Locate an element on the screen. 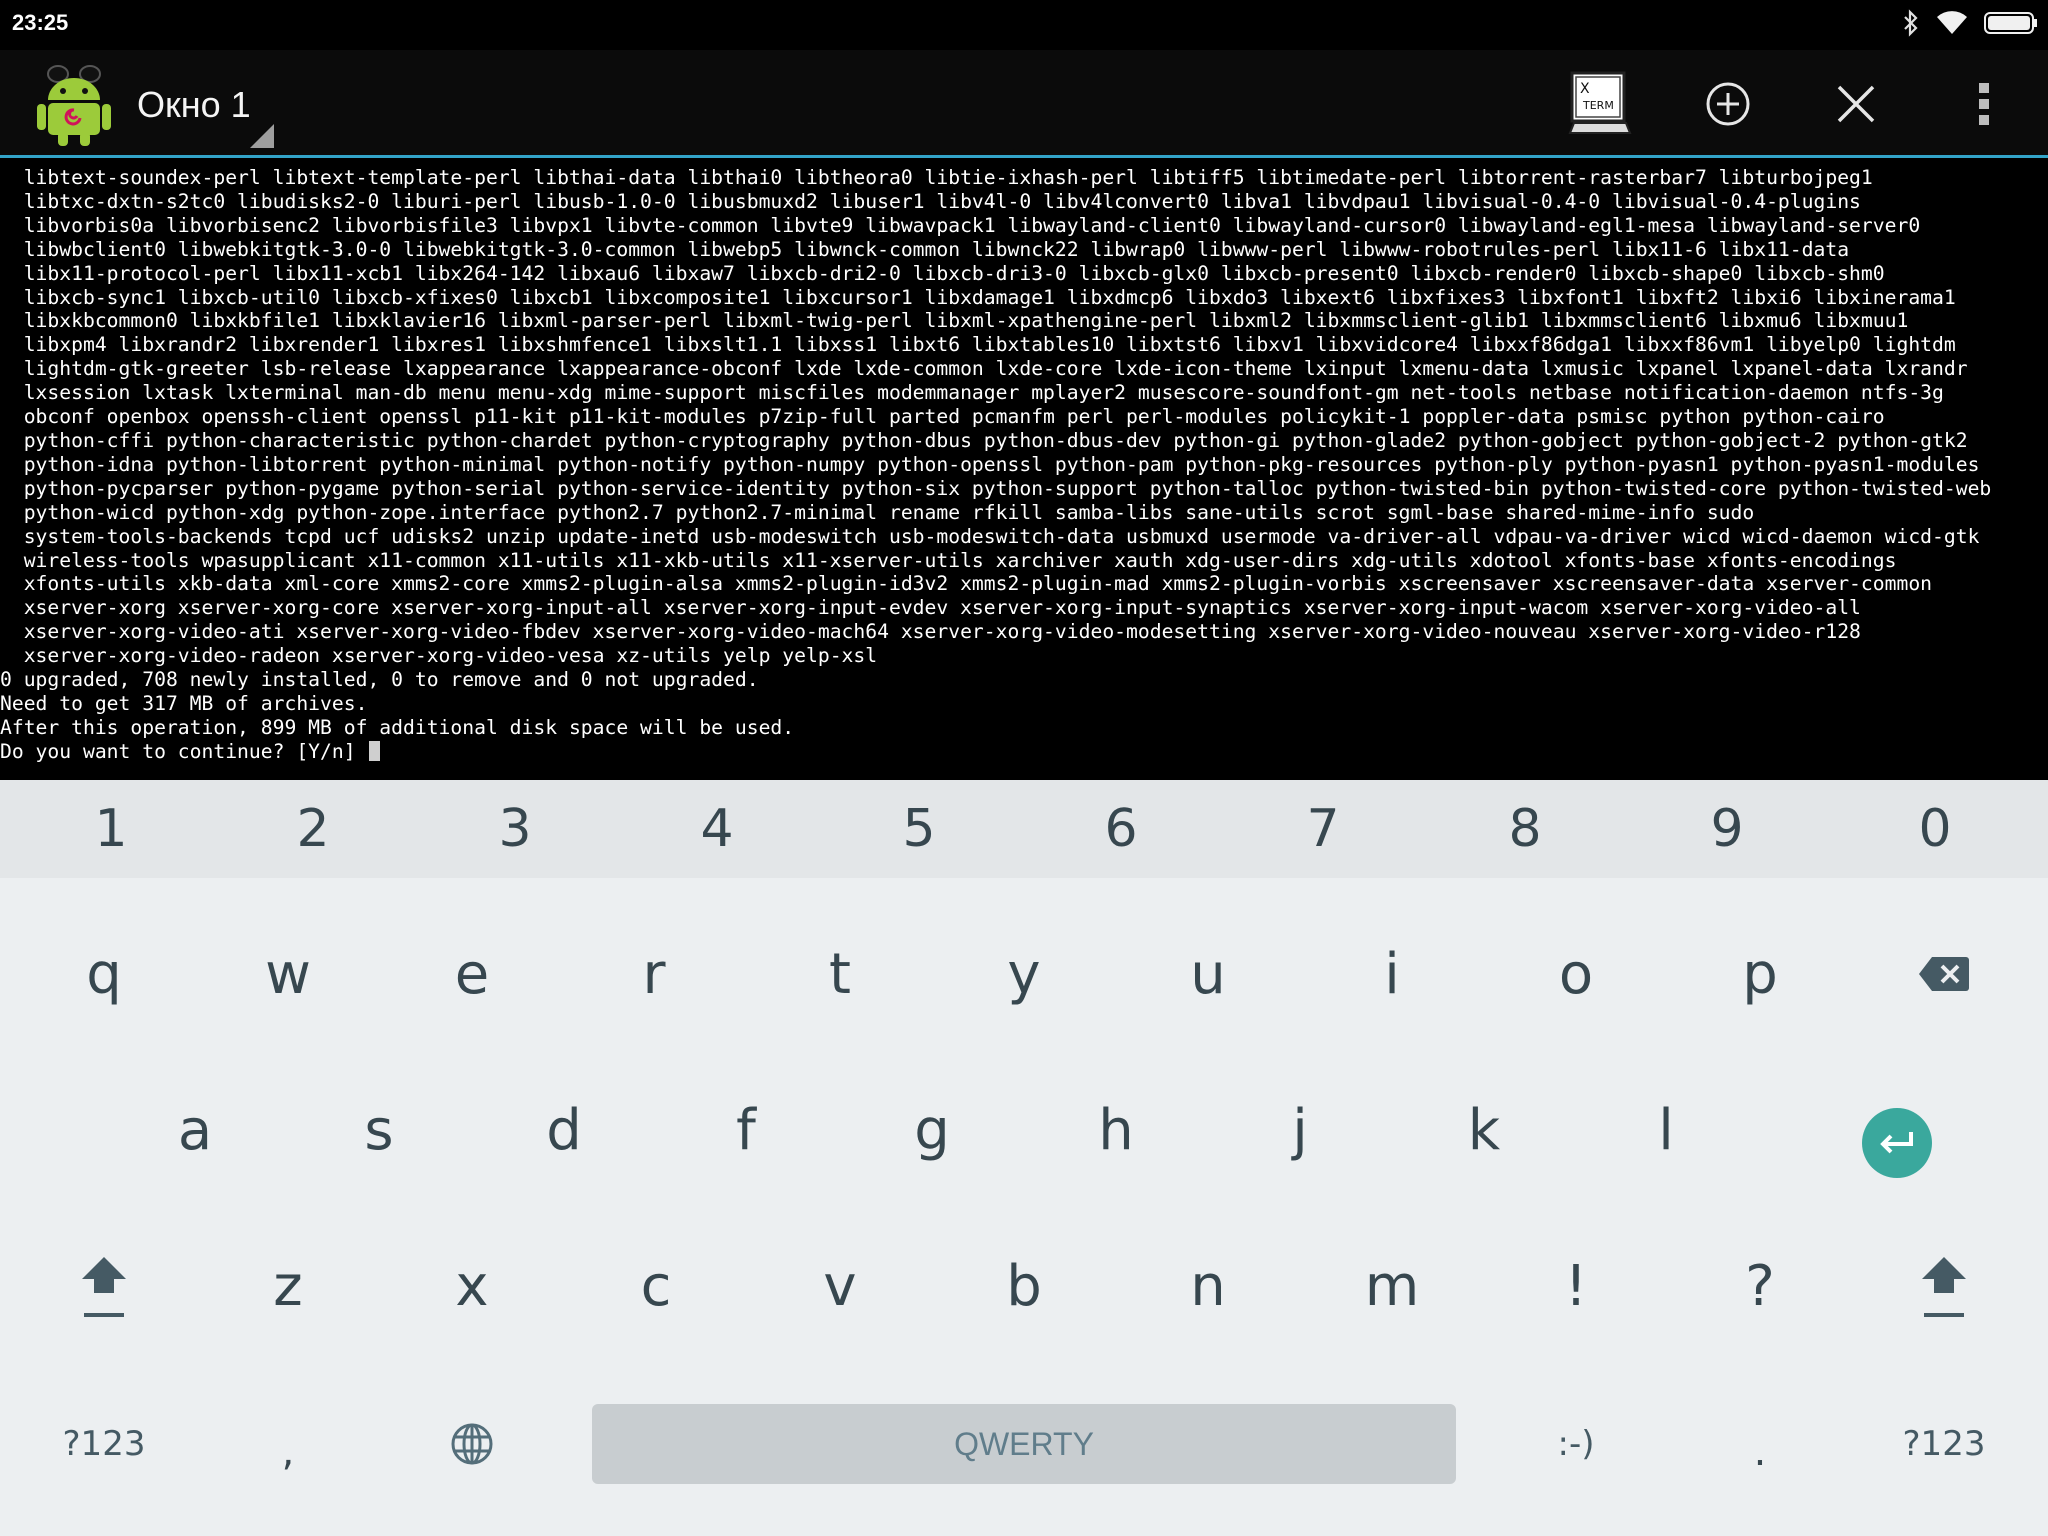 This screenshot has width=2048, height=1536. status-bar: 23:25 is located at coordinates (1024, 25).